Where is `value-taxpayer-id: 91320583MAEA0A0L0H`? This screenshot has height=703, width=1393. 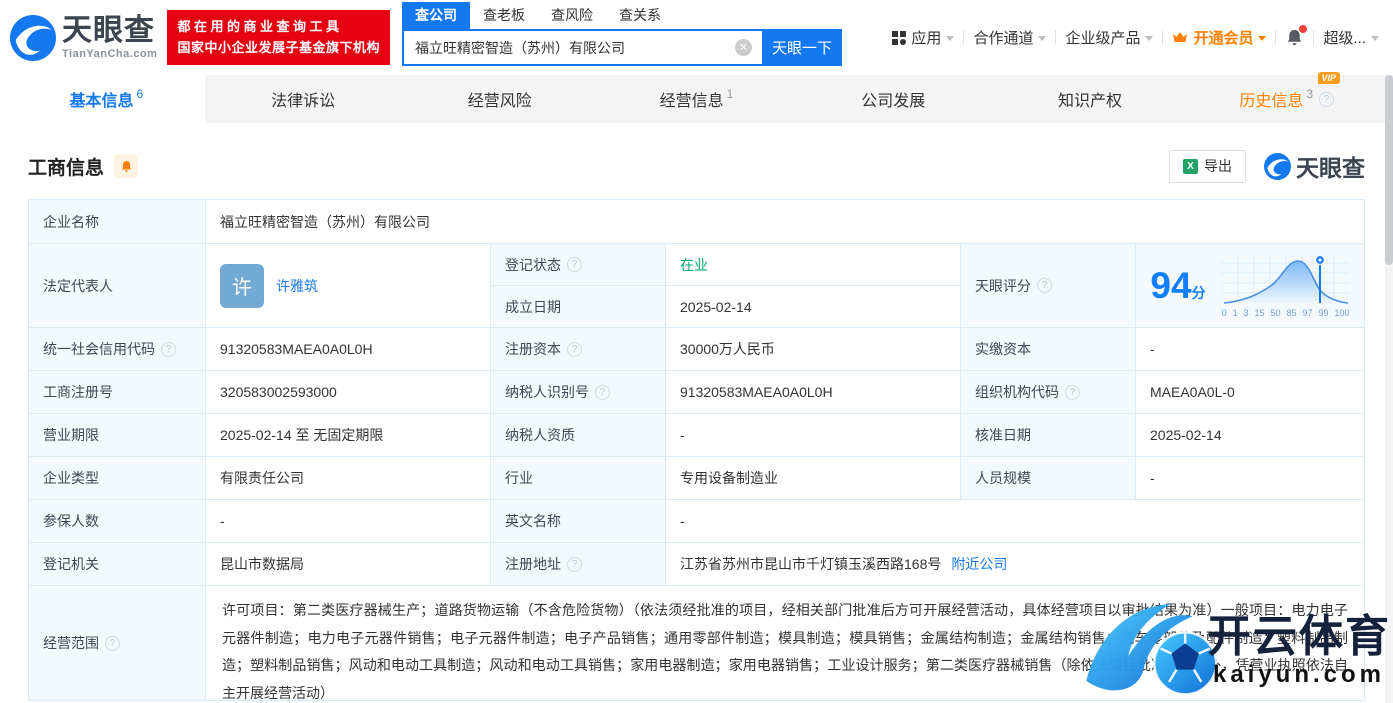
value-taxpayer-id: 91320583MAEA0A0L0H is located at coordinates (813, 392).